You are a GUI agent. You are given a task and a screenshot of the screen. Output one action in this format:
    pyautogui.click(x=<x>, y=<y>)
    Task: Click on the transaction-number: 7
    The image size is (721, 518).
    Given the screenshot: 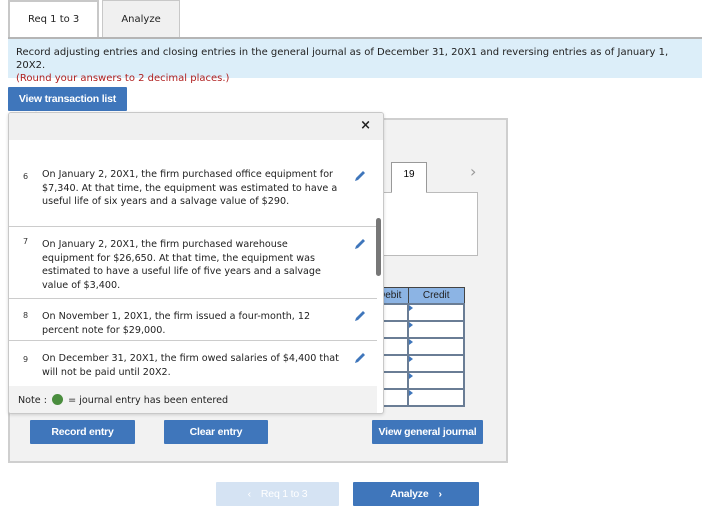 What is the action you would take?
    pyautogui.click(x=26, y=241)
    